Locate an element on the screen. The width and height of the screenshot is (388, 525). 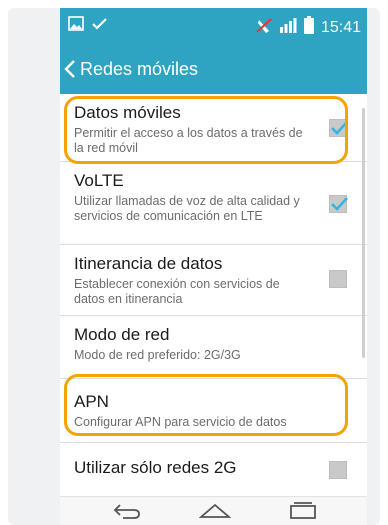
setting-network-mode: Modo de red Modo de red preferido: 2G/3G is located at coordinates (213, 347).